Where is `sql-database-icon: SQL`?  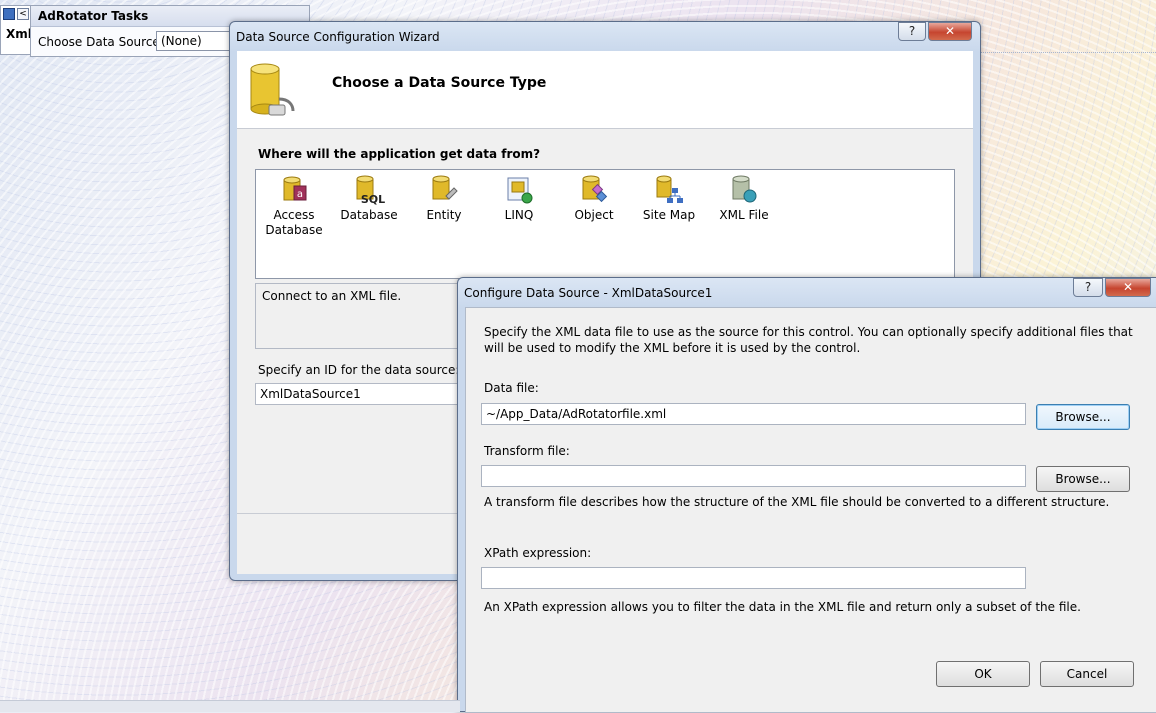 sql-database-icon: SQL is located at coordinates (370, 190).